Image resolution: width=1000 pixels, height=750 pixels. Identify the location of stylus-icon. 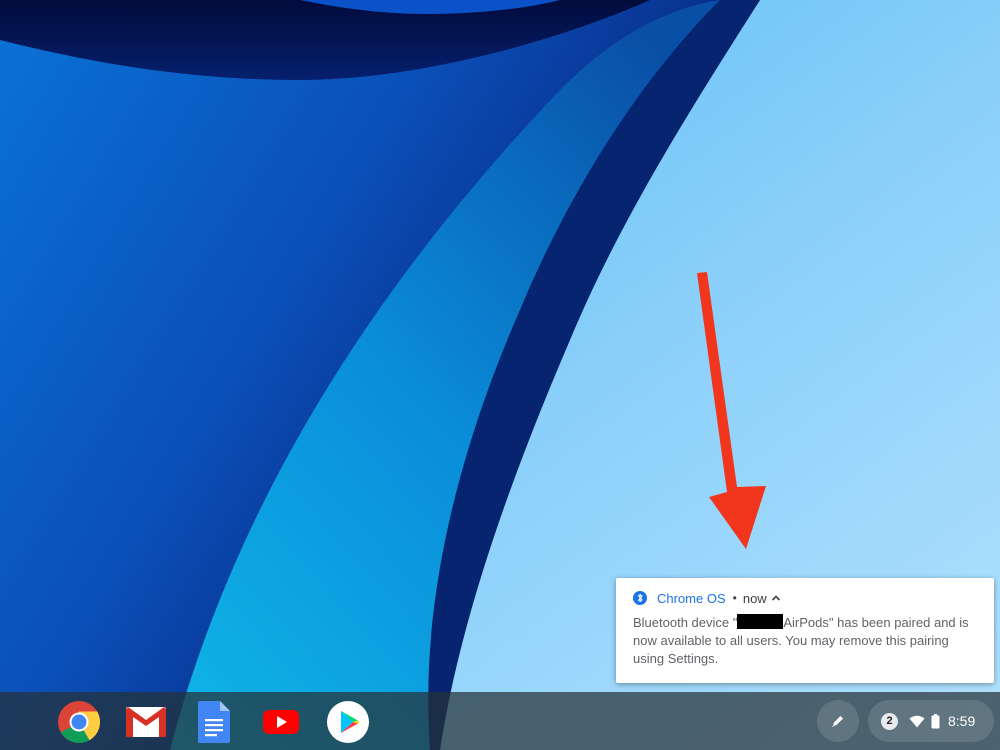
(837, 721).